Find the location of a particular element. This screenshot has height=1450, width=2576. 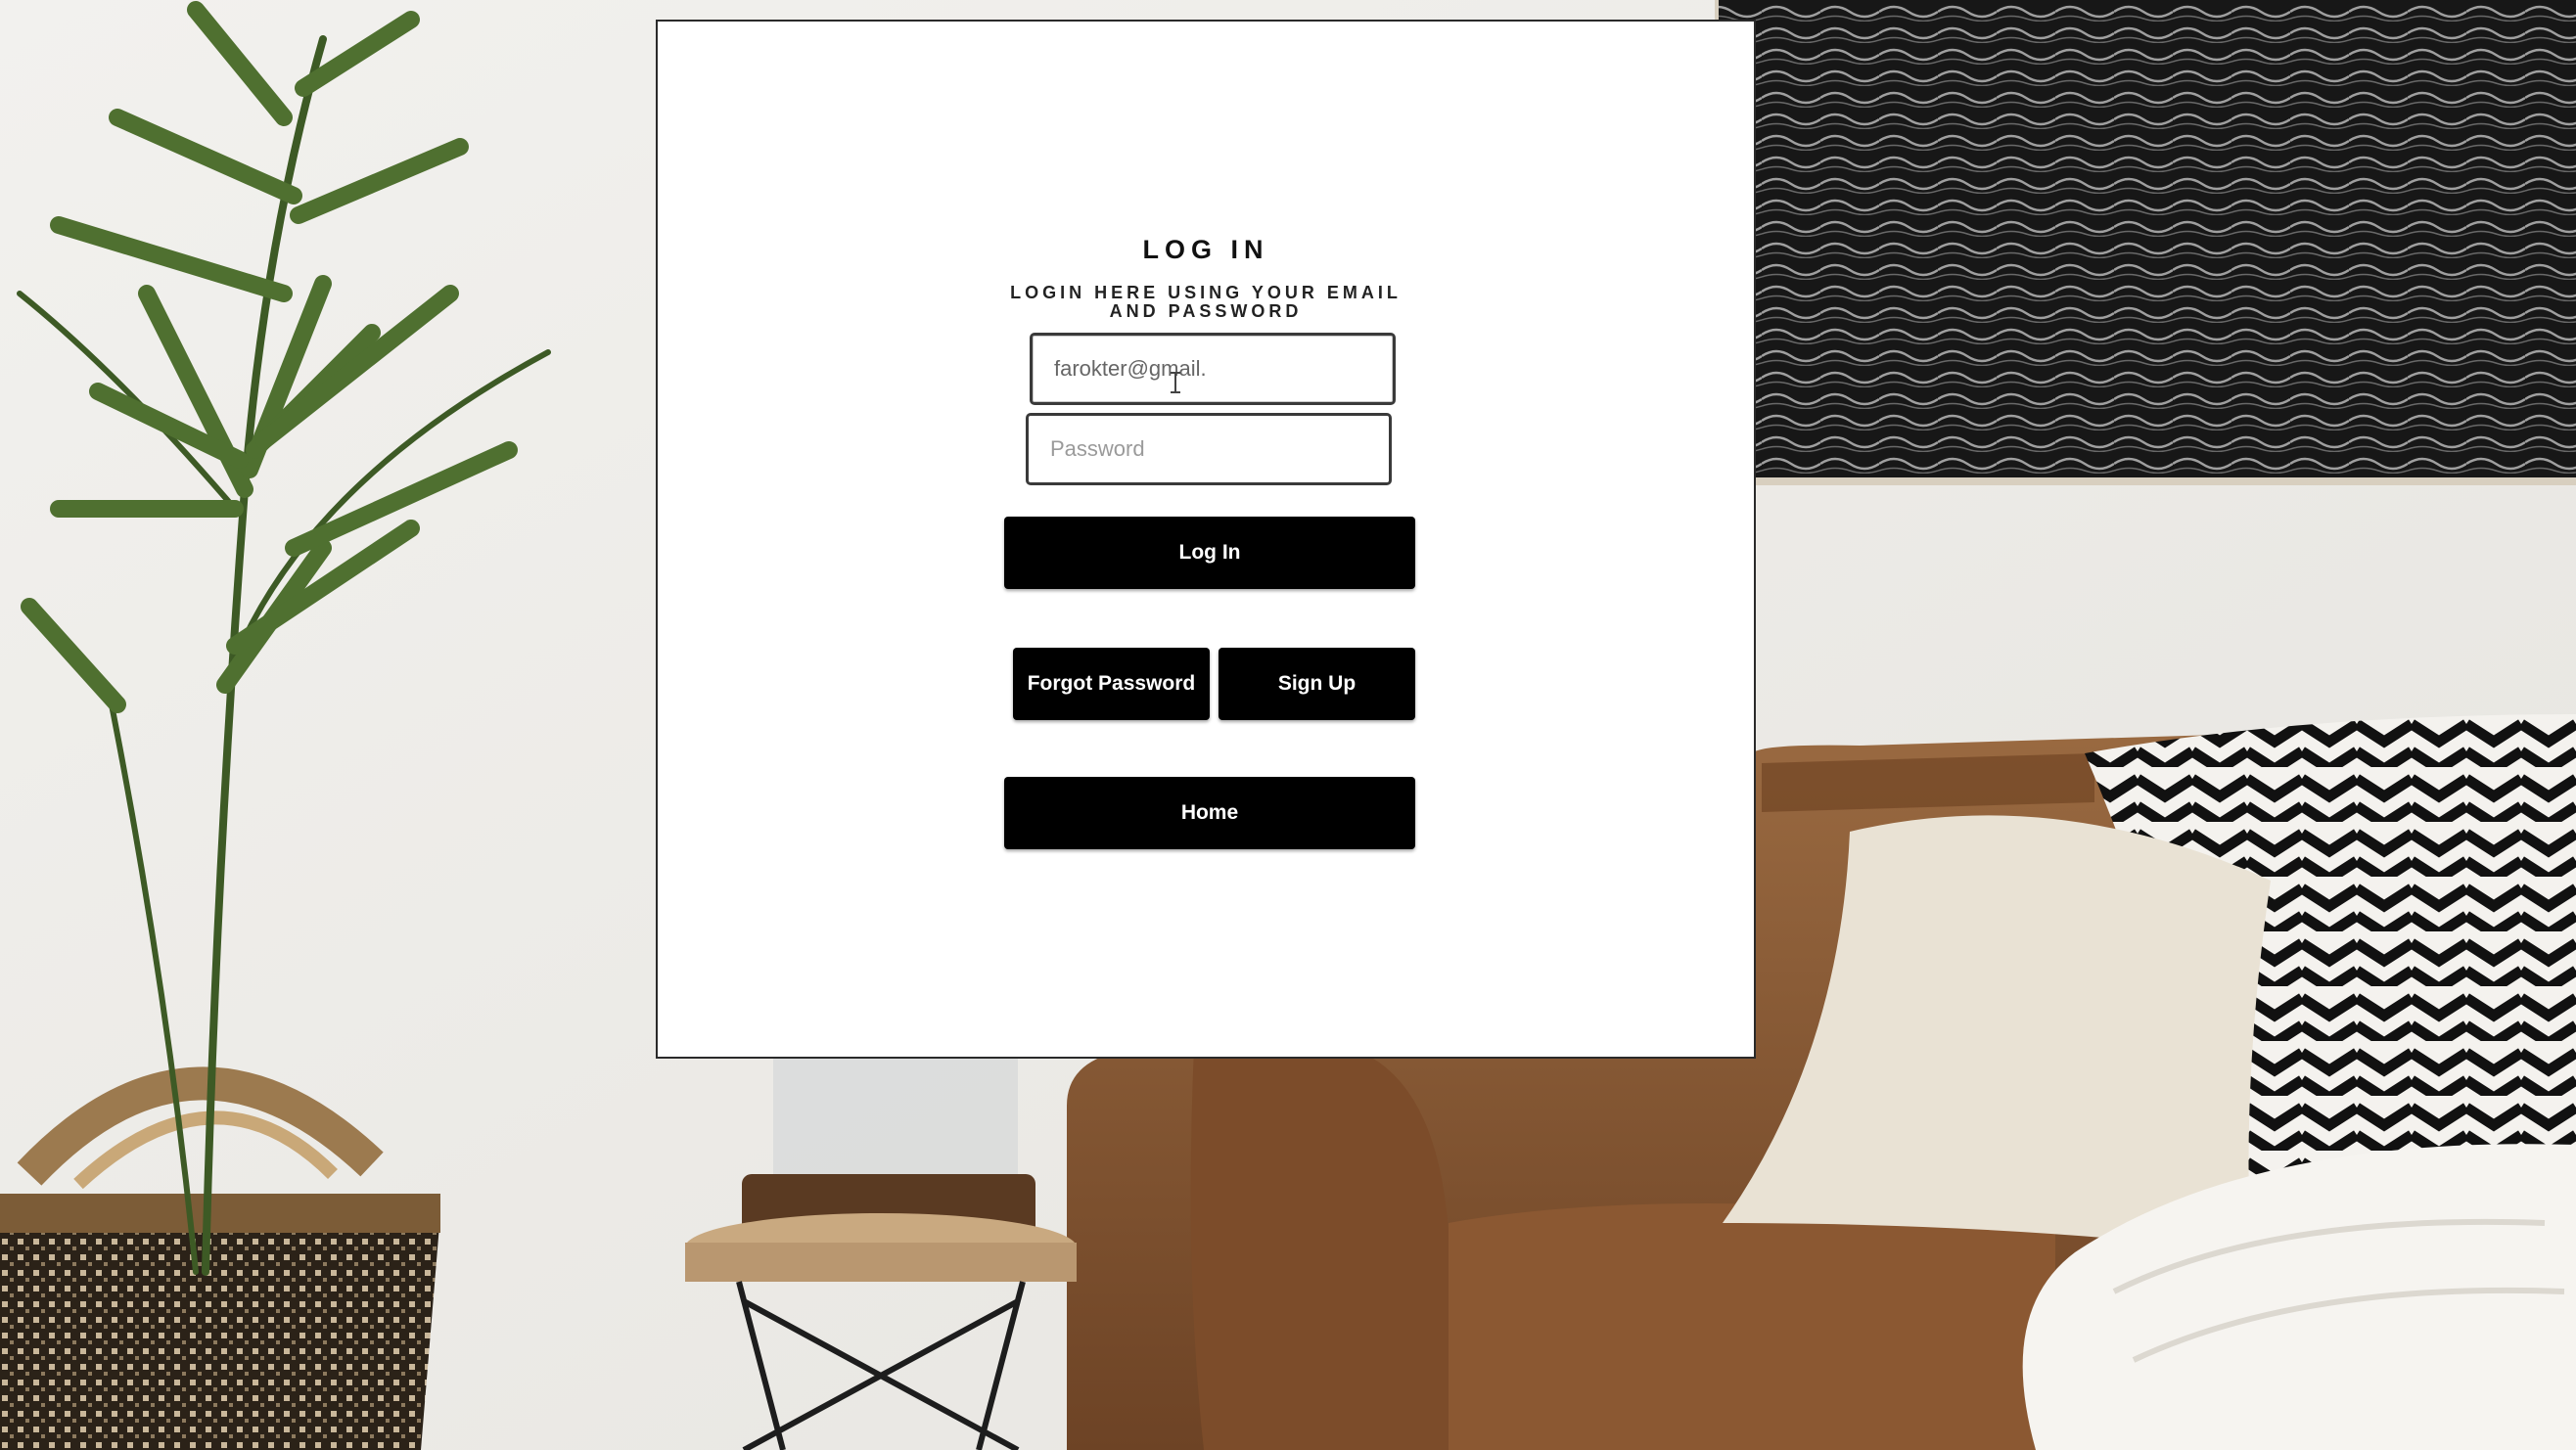

ocean-wave-artwork is located at coordinates (2146, 243).